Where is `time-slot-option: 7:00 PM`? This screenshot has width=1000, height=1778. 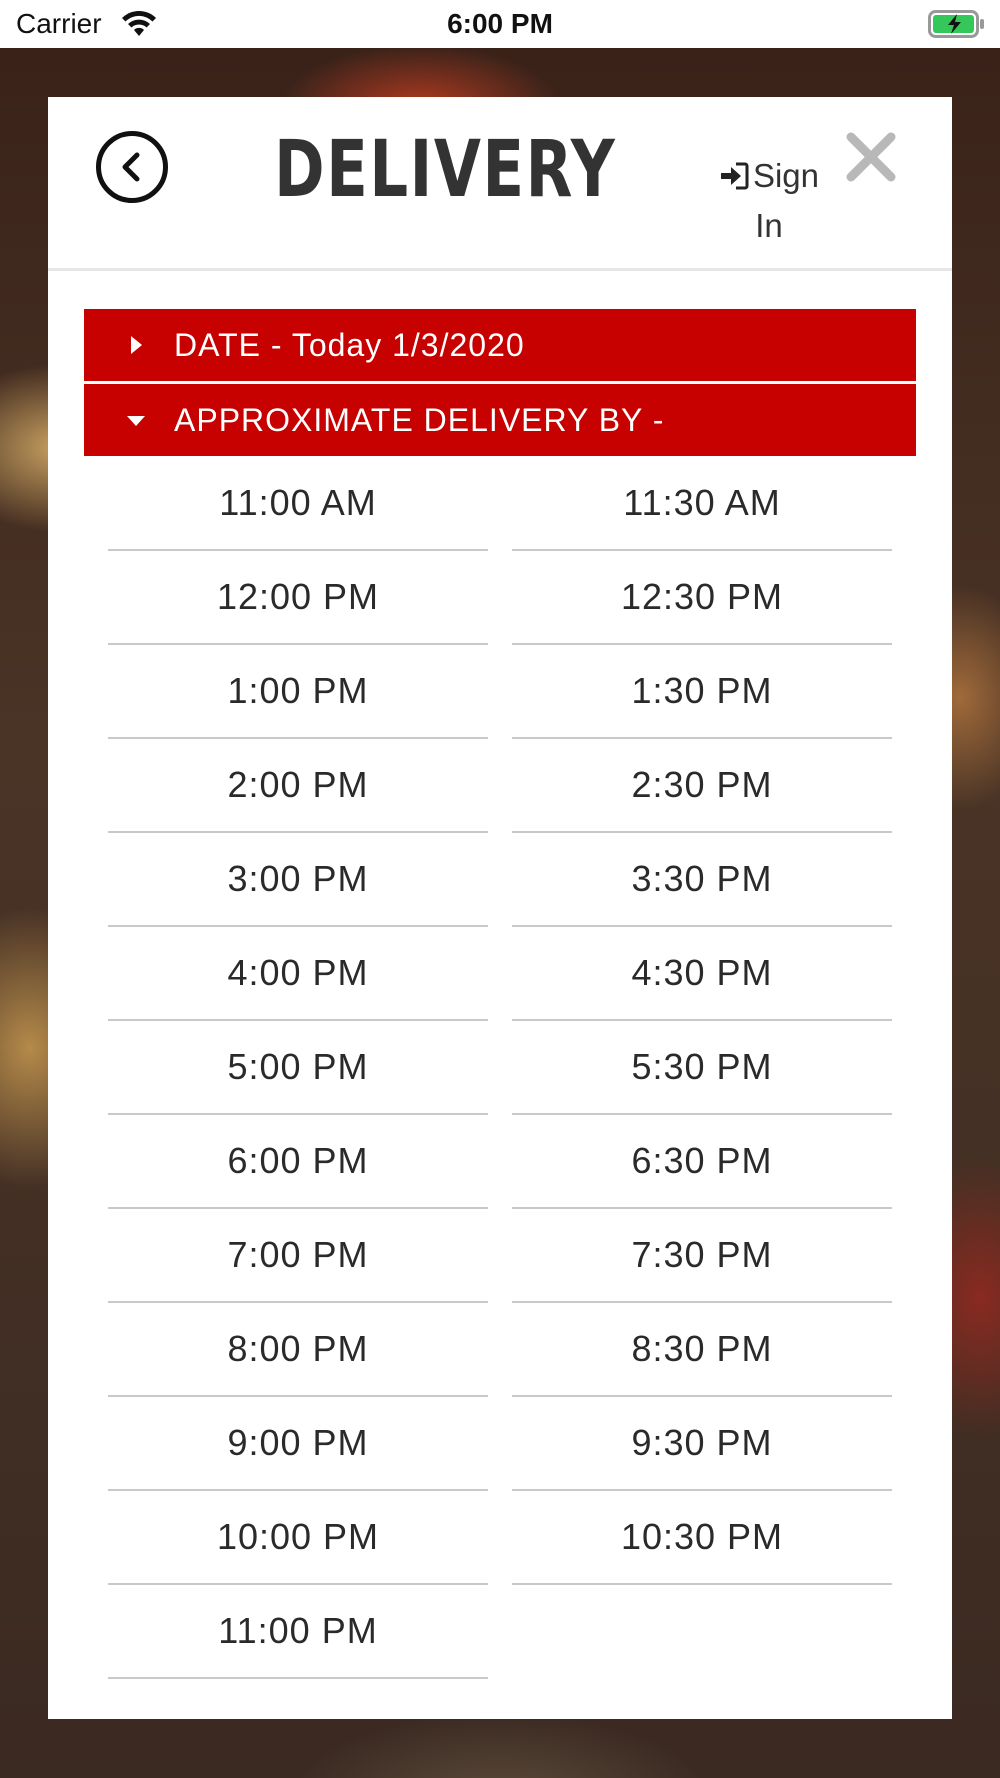 time-slot-option: 7:00 PM is located at coordinates (298, 1256).